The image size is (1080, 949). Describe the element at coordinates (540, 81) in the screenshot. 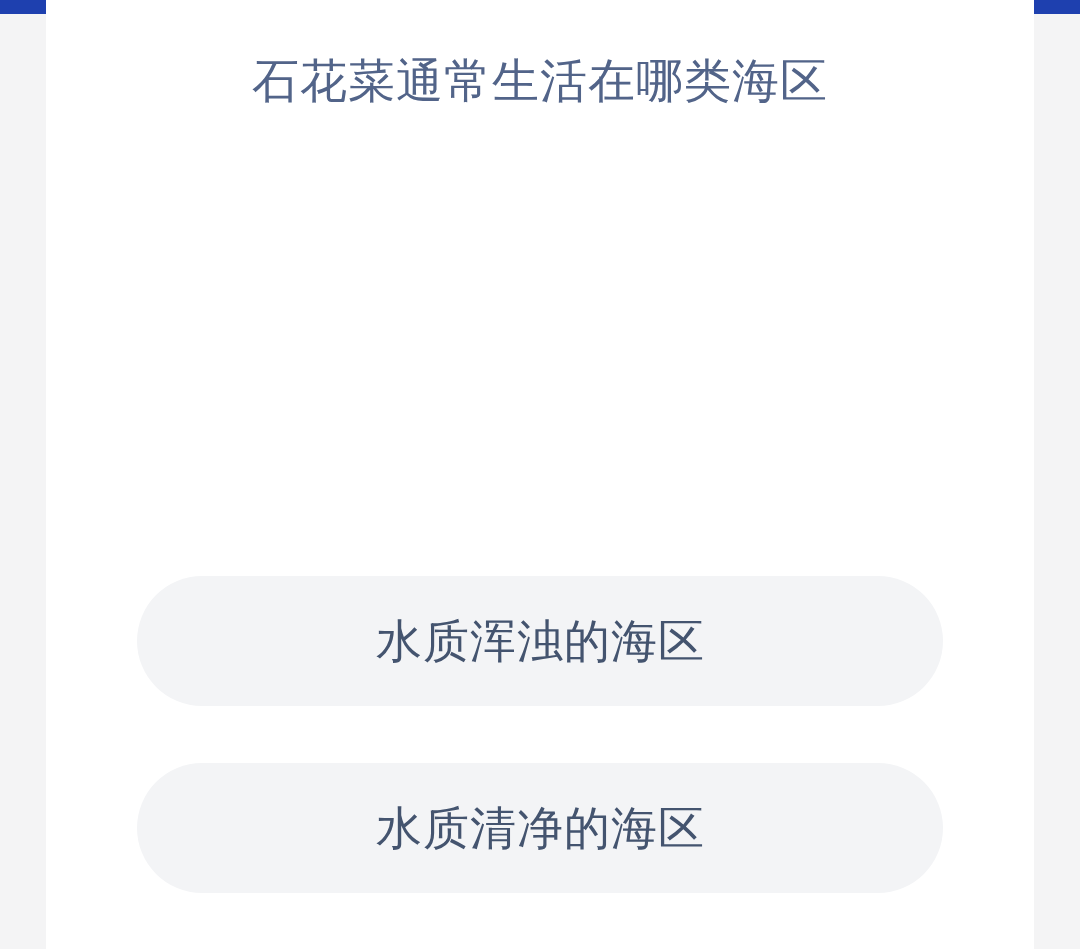

I see `question-text: 石花菜通常生活在哪类海区` at that location.